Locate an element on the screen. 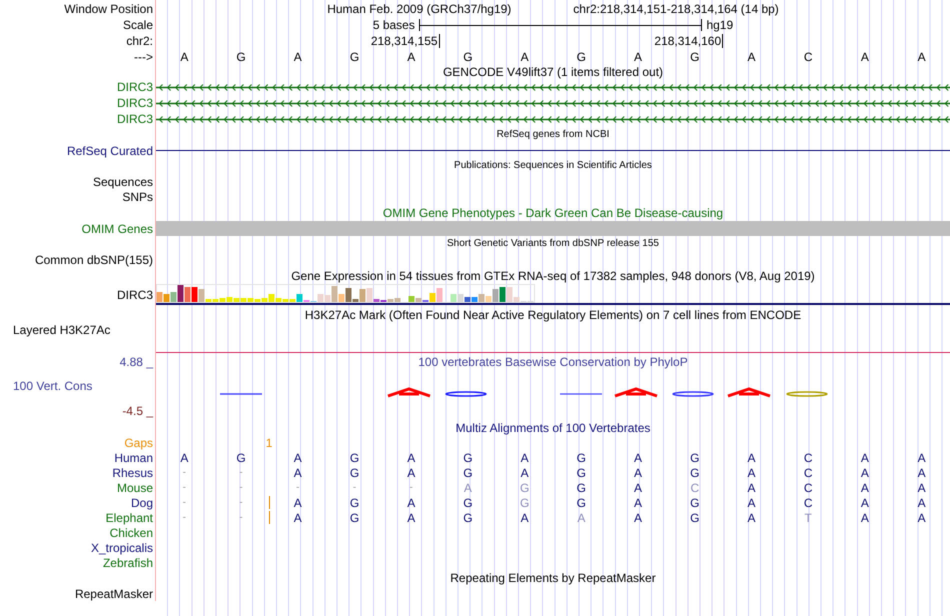  base-letter: C is located at coordinates (808, 56).